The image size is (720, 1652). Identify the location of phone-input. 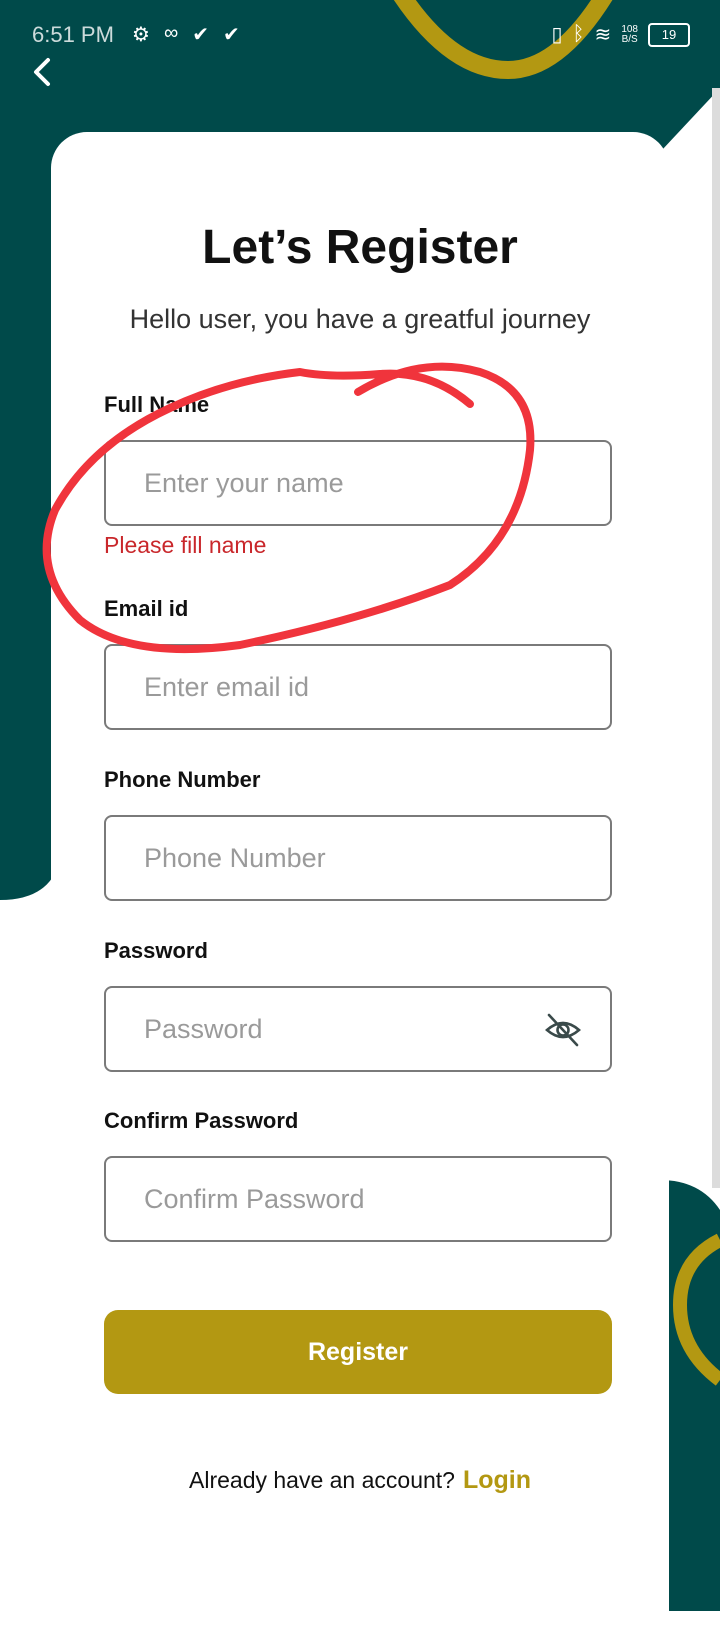
(334, 858).